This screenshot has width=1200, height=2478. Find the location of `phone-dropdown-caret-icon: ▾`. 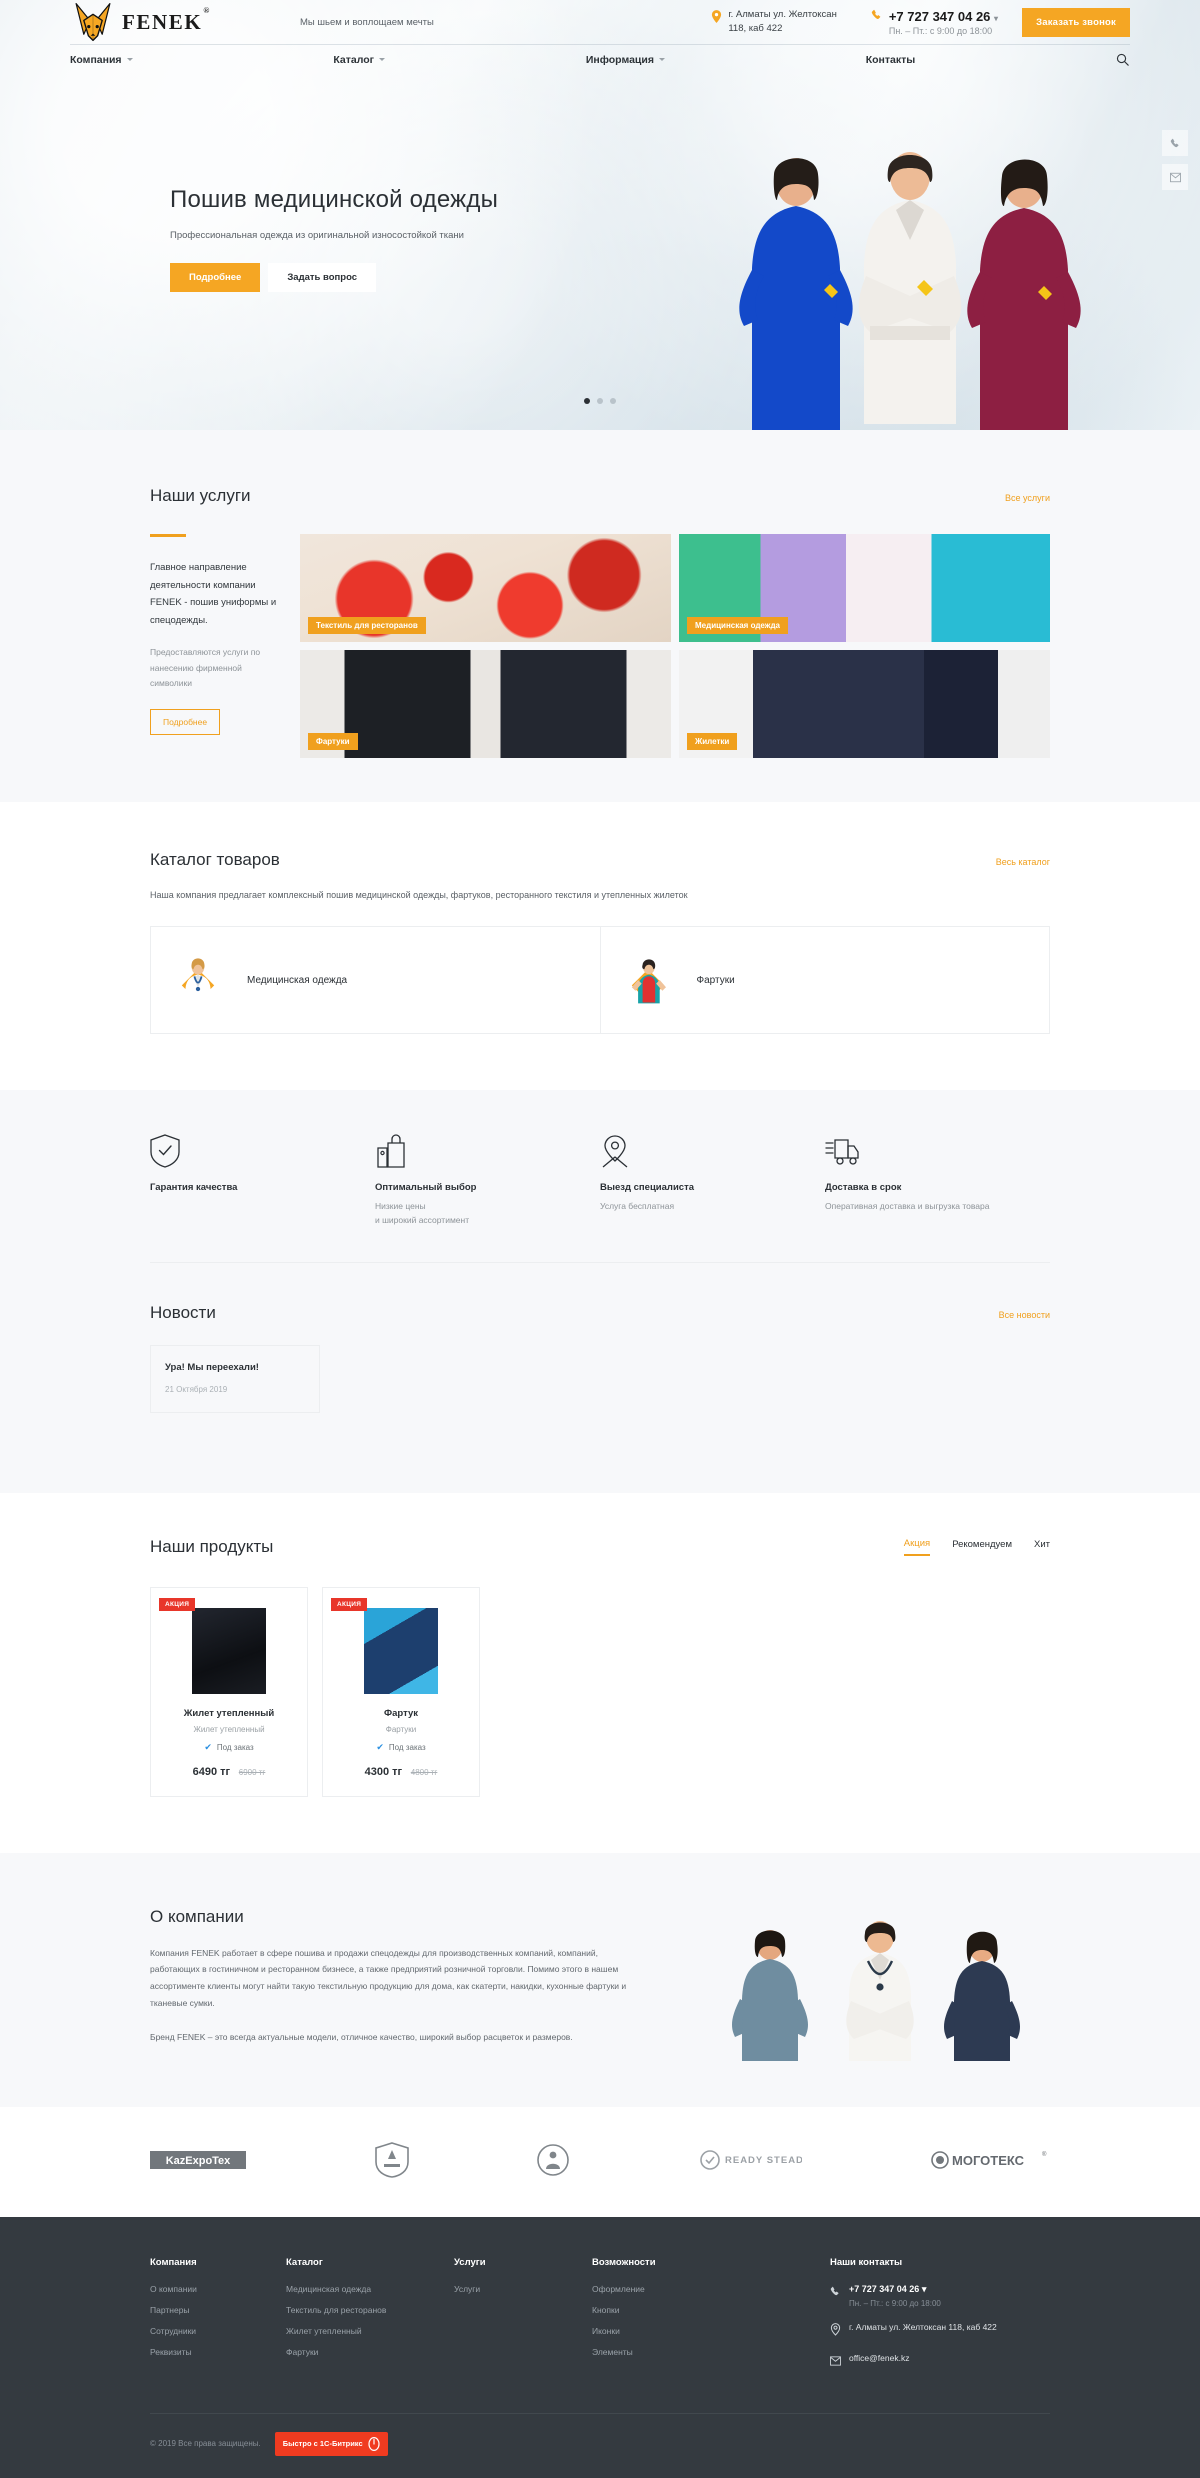

phone-dropdown-caret-icon: ▾ is located at coordinates (996, 18).